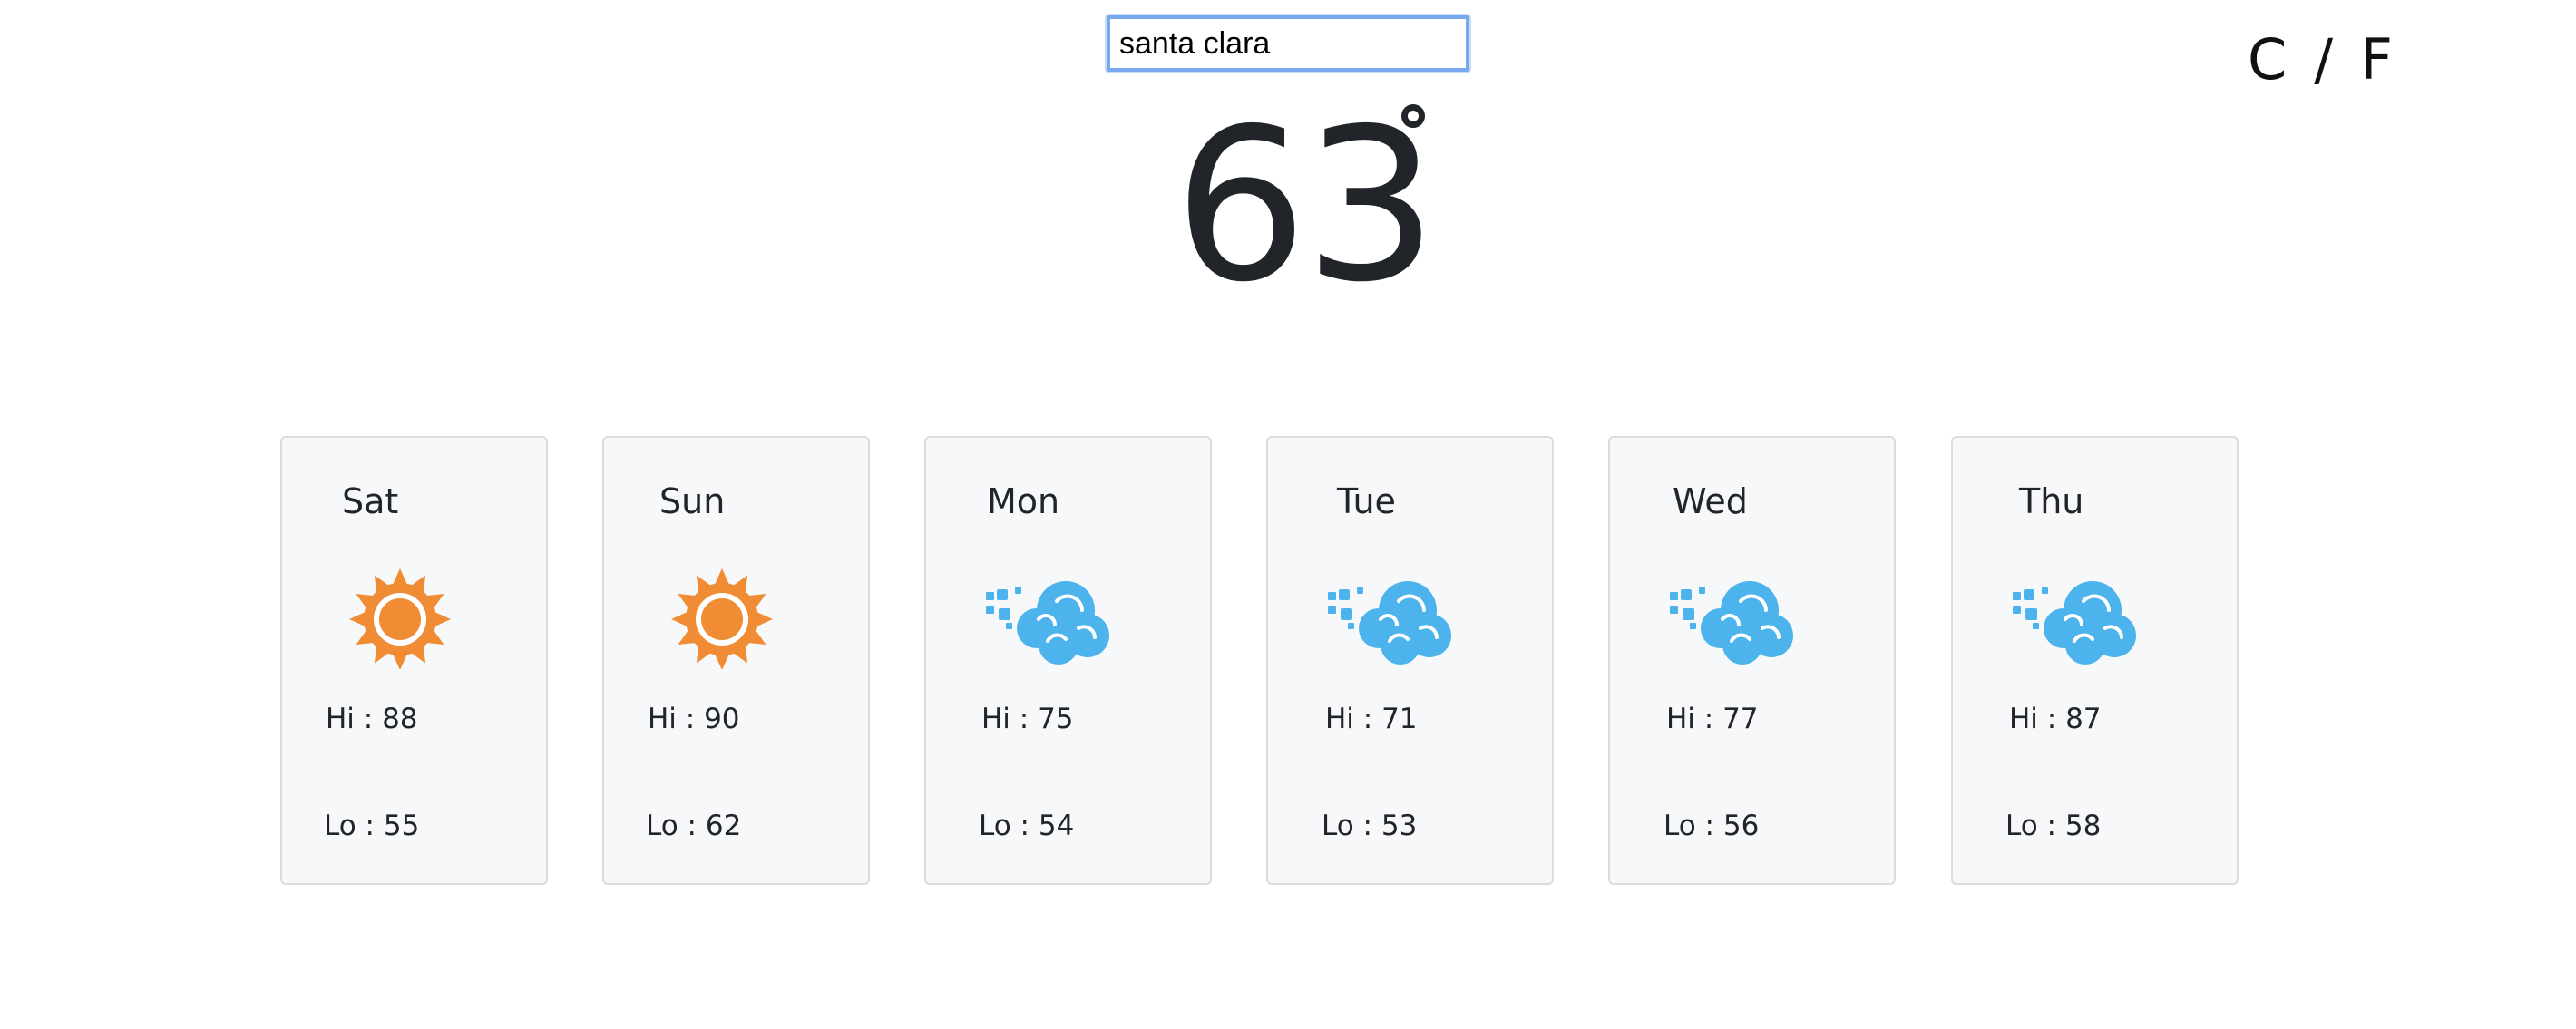 The width and height of the screenshot is (2576, 1029). What do you see at coordinates (694, 826) in the screenshot?
I see `forecast-lo: Lo : 62` at bounding box center [694, 826].